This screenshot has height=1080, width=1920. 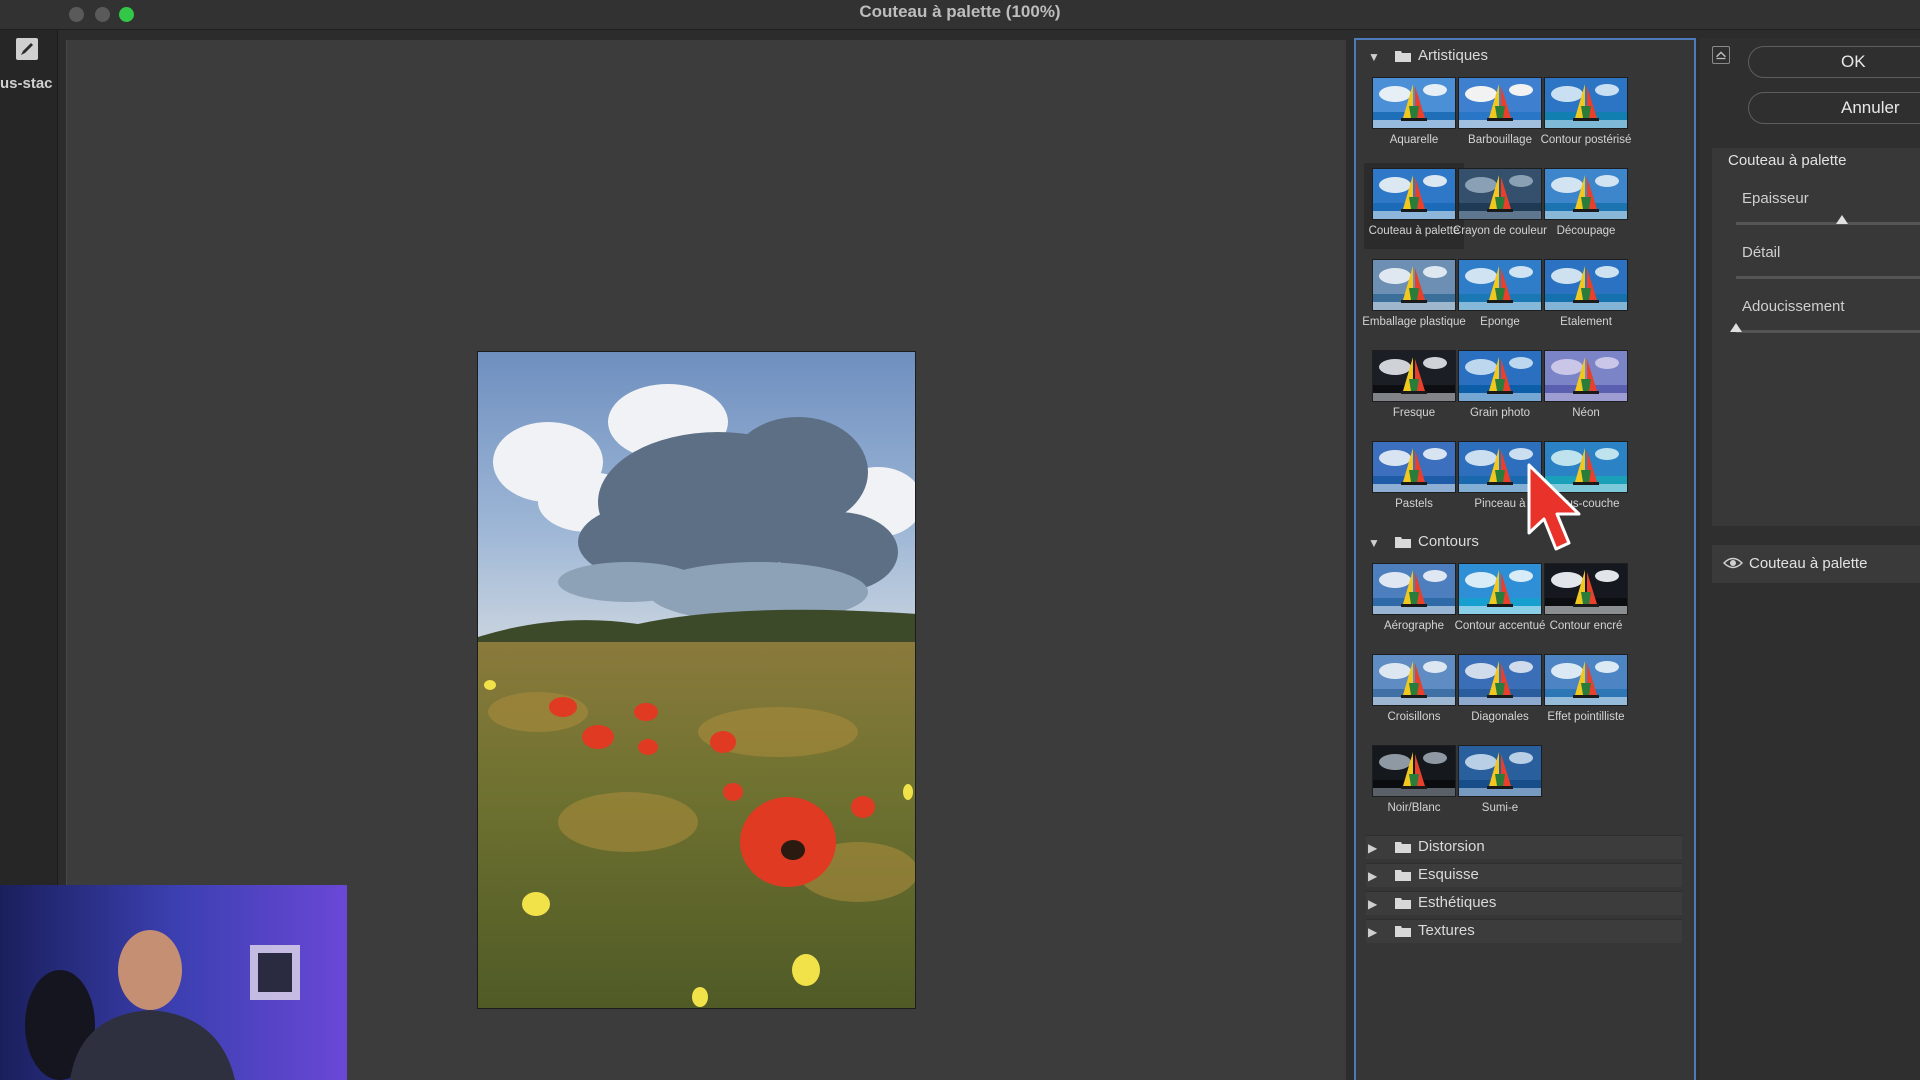 What do you see at coordinates (1451, 846) in the screenshot?
I see `category-label: Distorsion` at bounding box center [1451, 846].